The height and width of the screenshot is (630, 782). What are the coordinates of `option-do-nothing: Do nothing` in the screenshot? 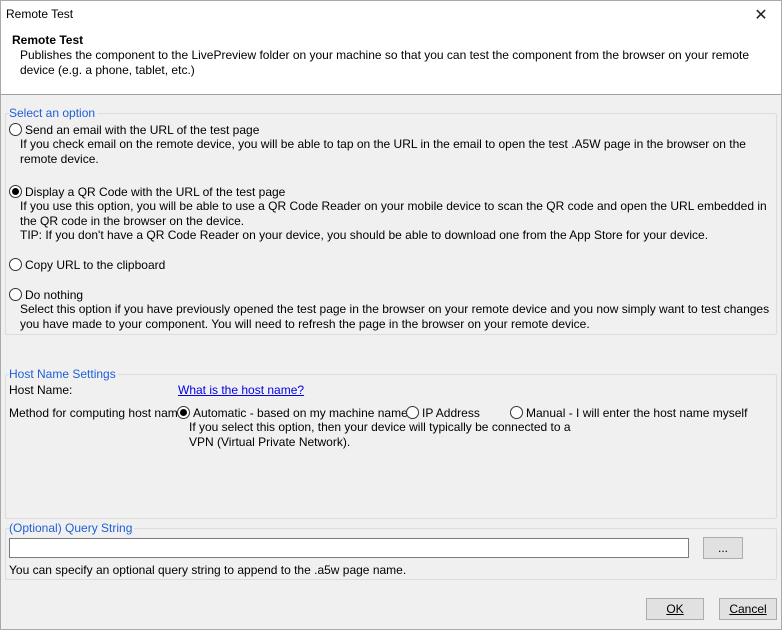 It's located at (46, 294).